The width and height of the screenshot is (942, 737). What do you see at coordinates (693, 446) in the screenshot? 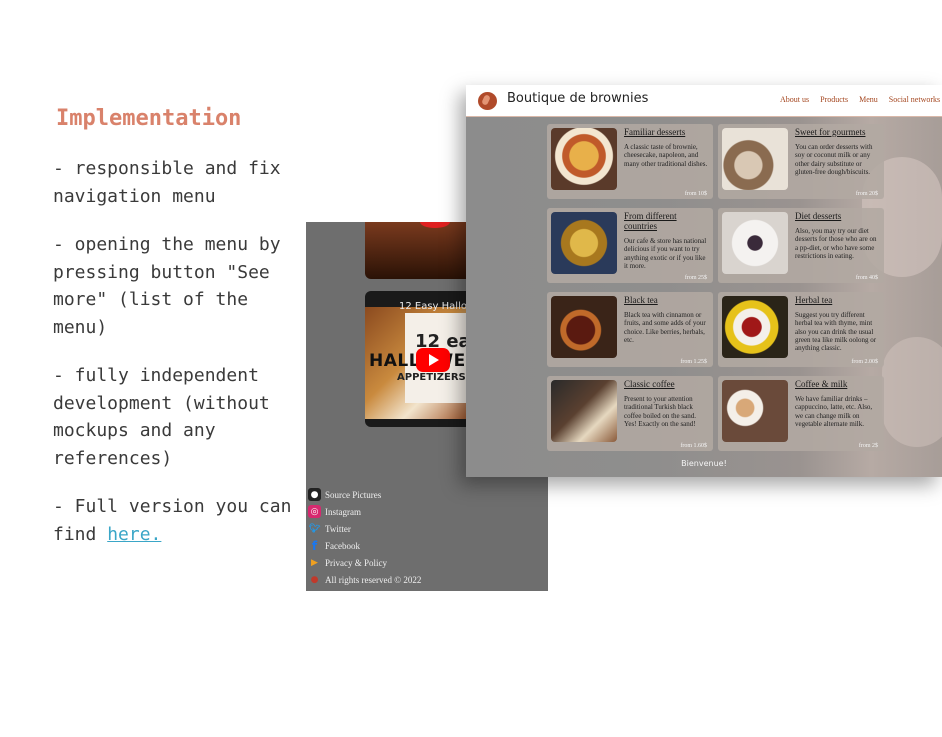
I see `product-price: from 1.60$` at bounding box center [693, 446].